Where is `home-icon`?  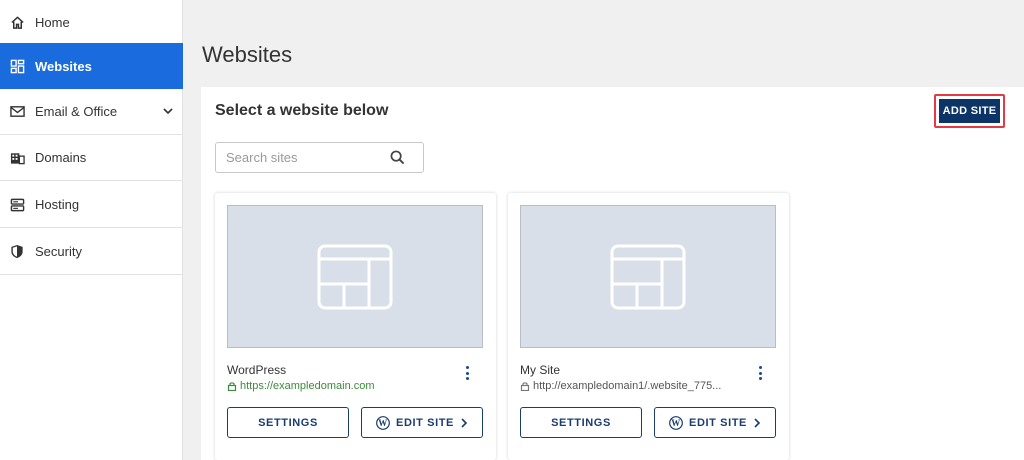 home-icon is located at coordinates (17, 23).